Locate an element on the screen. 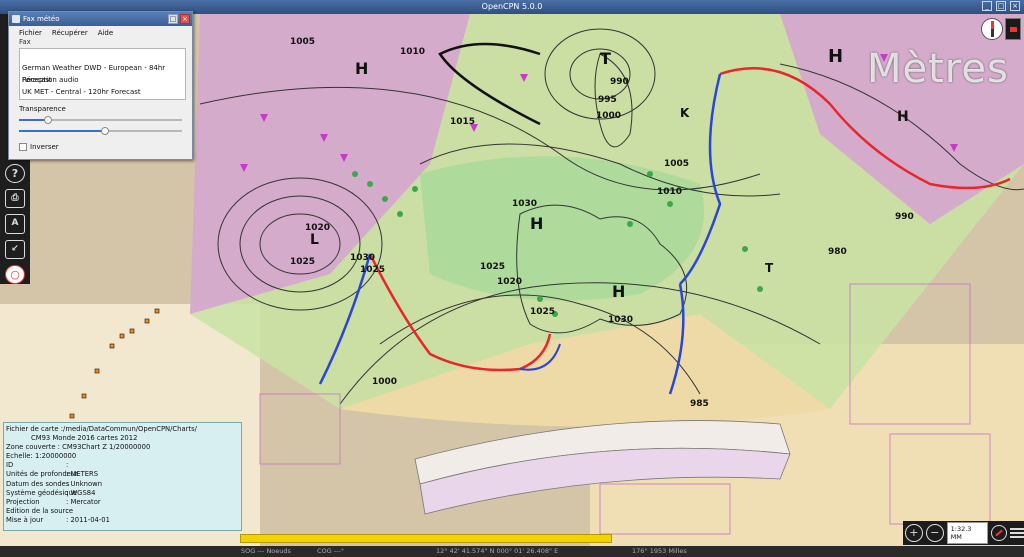 This screenshot has height=557, width=1024. isobar-label: 985 is located at coordinates (699, 404).